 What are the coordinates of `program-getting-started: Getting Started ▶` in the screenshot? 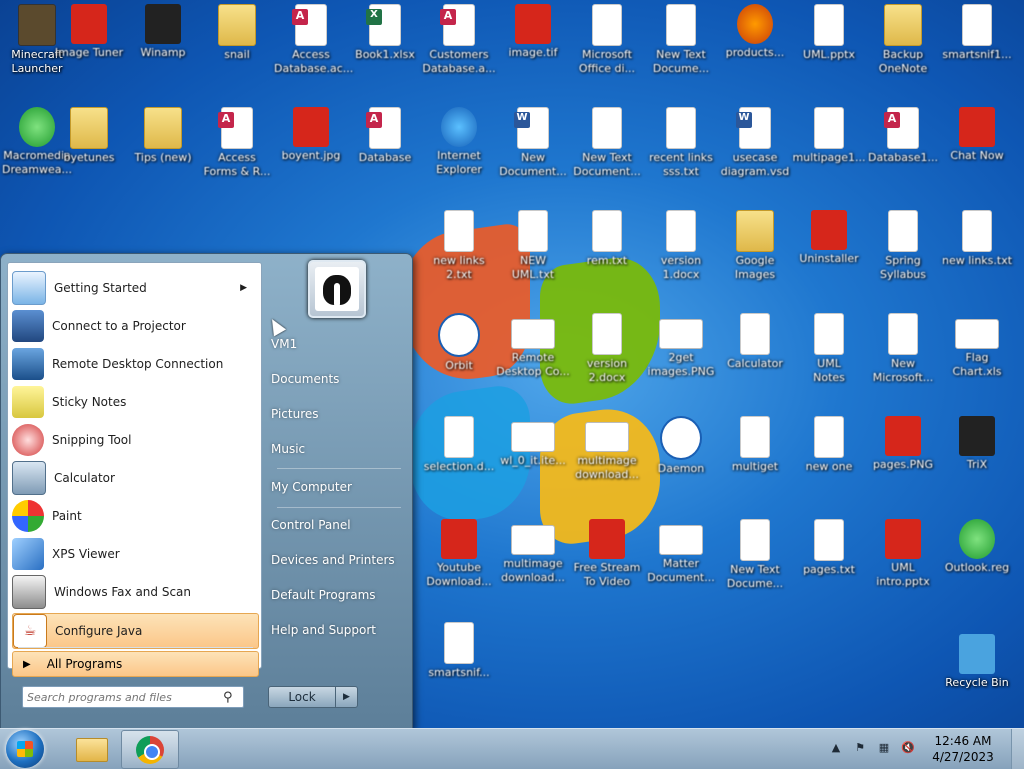 It's located at (134, 288).